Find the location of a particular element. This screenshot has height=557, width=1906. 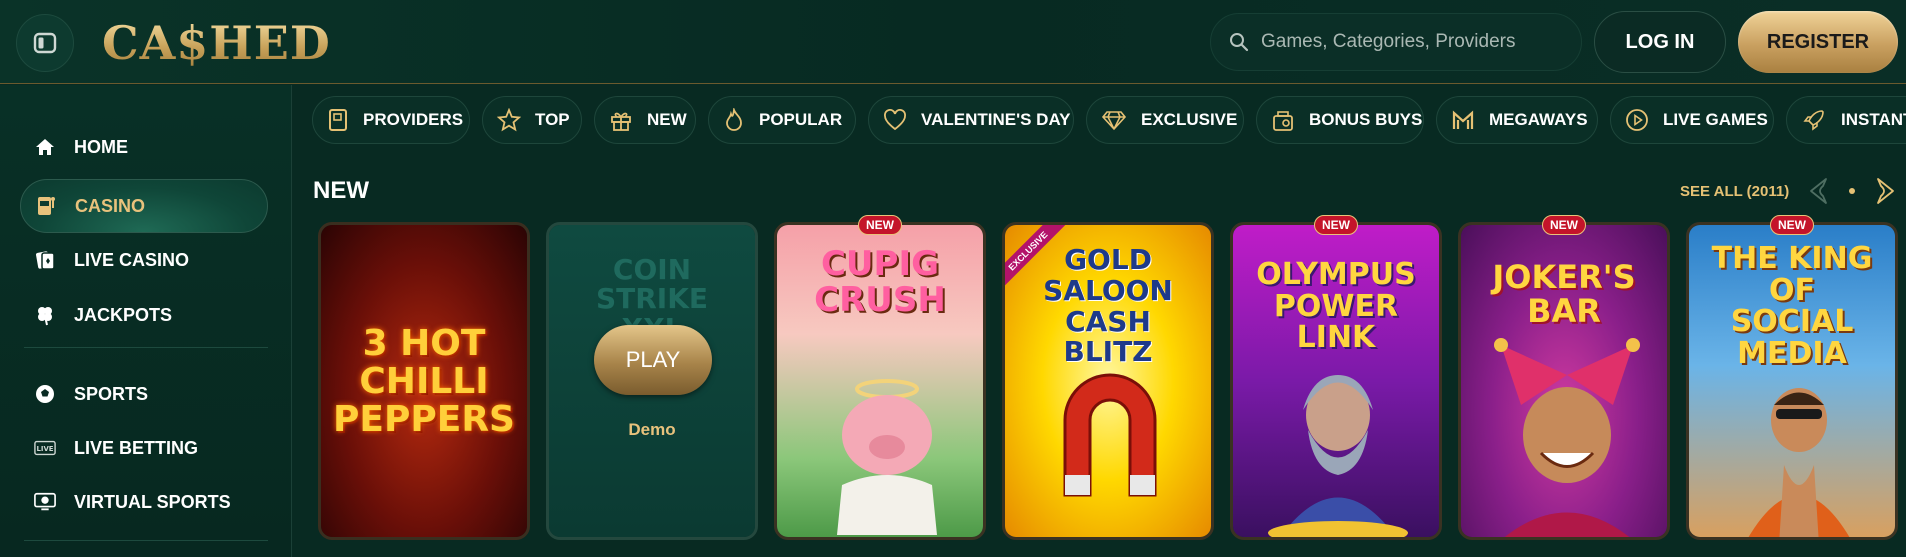

category-providers: PROVIDERS is located at coordinates (391, 120).